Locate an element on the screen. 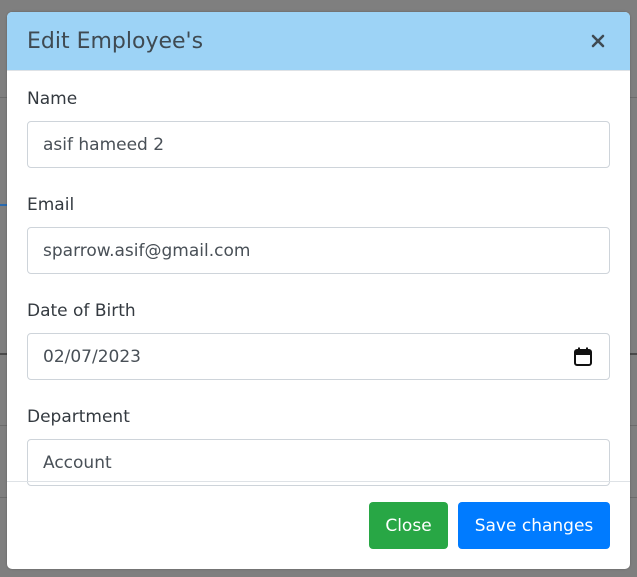 The height and width of the screenshot is (577, 637). department-input: Account is located at coordinates (318, 462).